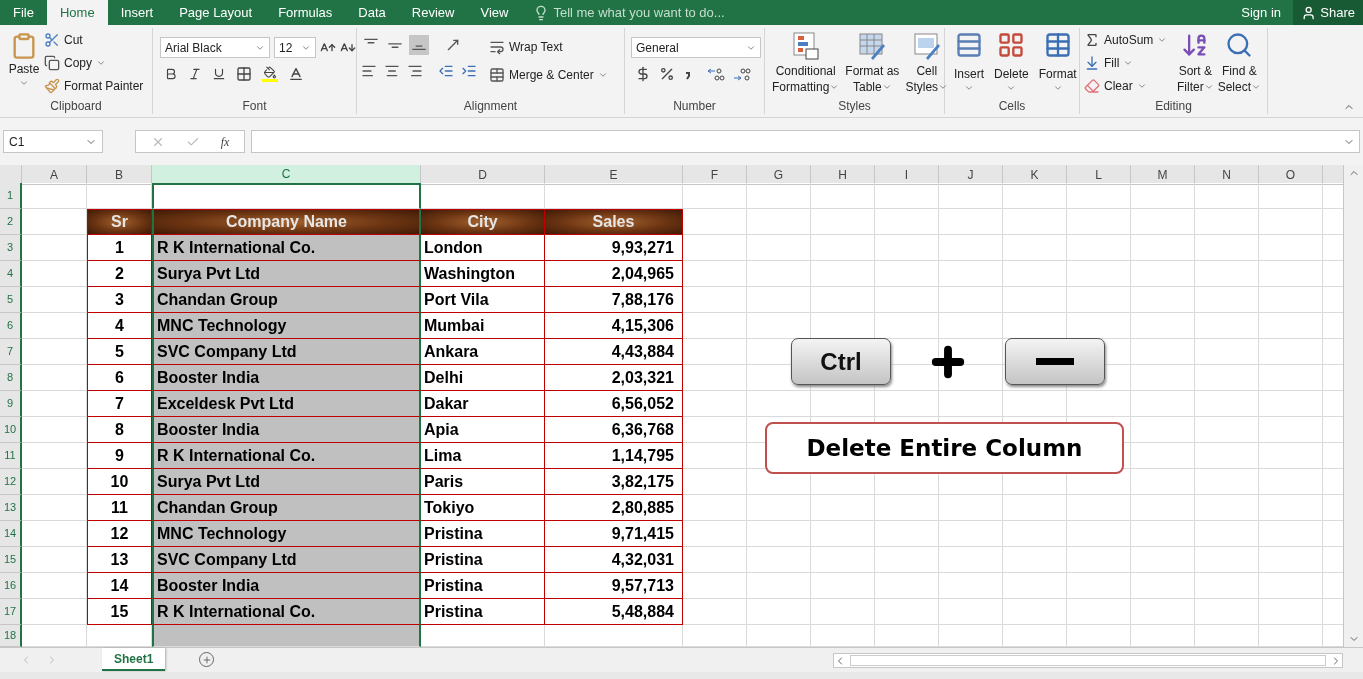 This screenshot has height=679, width=1363. I want to click on cell-button: Format, so click(1057, 62).